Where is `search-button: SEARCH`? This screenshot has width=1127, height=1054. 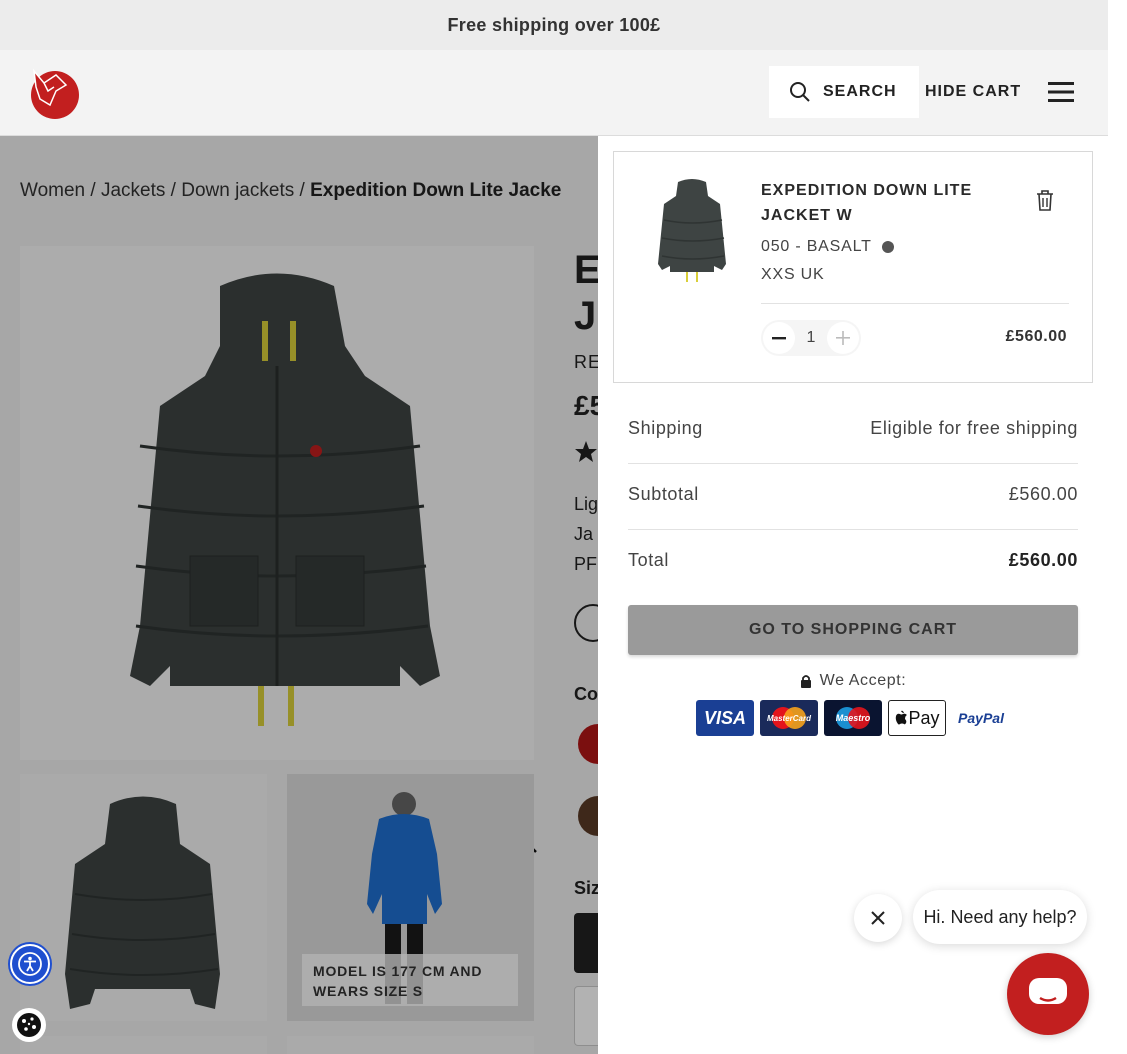
search-button: SEARCH is located at coordinates (844, 92).